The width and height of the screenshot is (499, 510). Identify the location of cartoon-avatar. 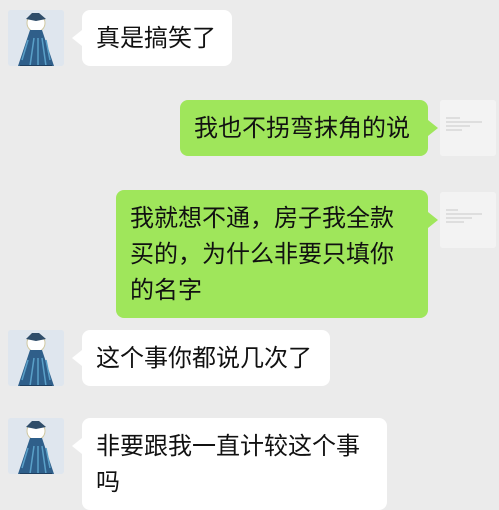
(36, 446).